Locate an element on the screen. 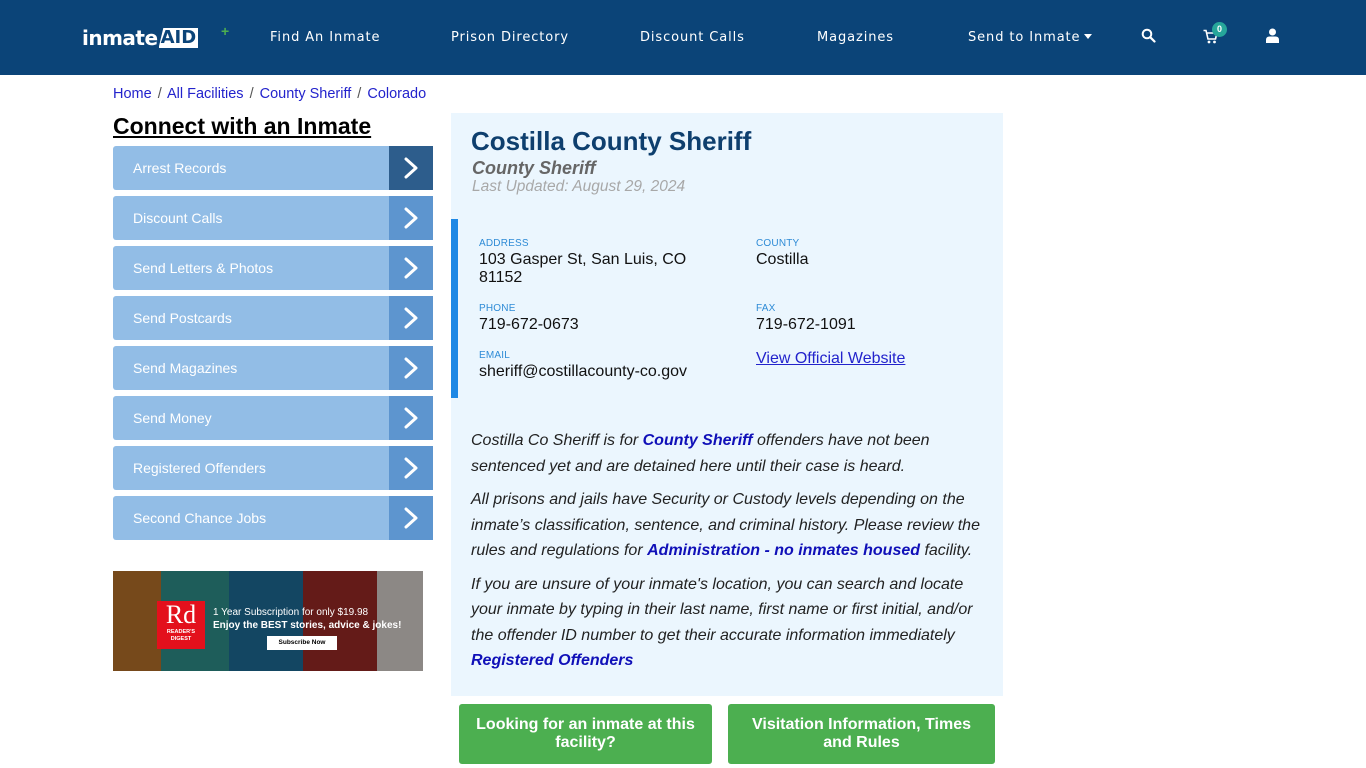  logo-text-inmate: inmate is located at coordinates (120, 38).